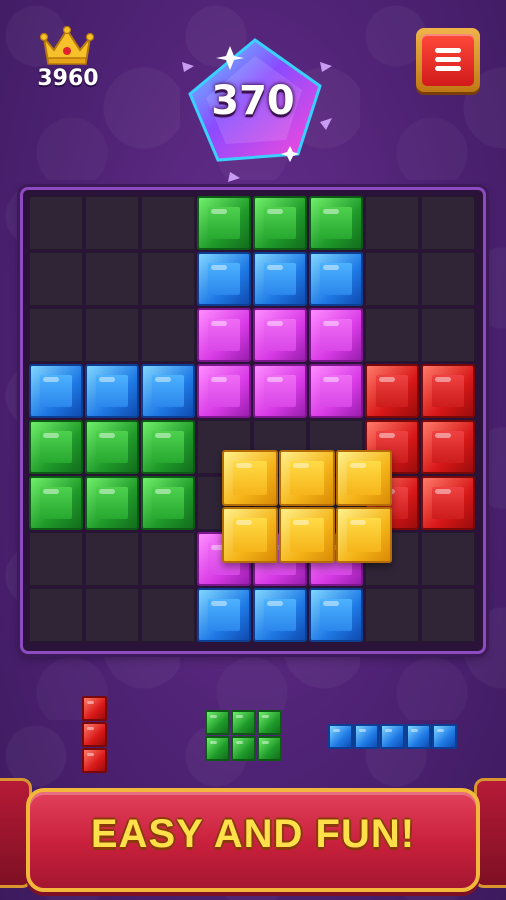 The image size is (506, 900). I want to click on hamburger-icon, so click(448, 60).